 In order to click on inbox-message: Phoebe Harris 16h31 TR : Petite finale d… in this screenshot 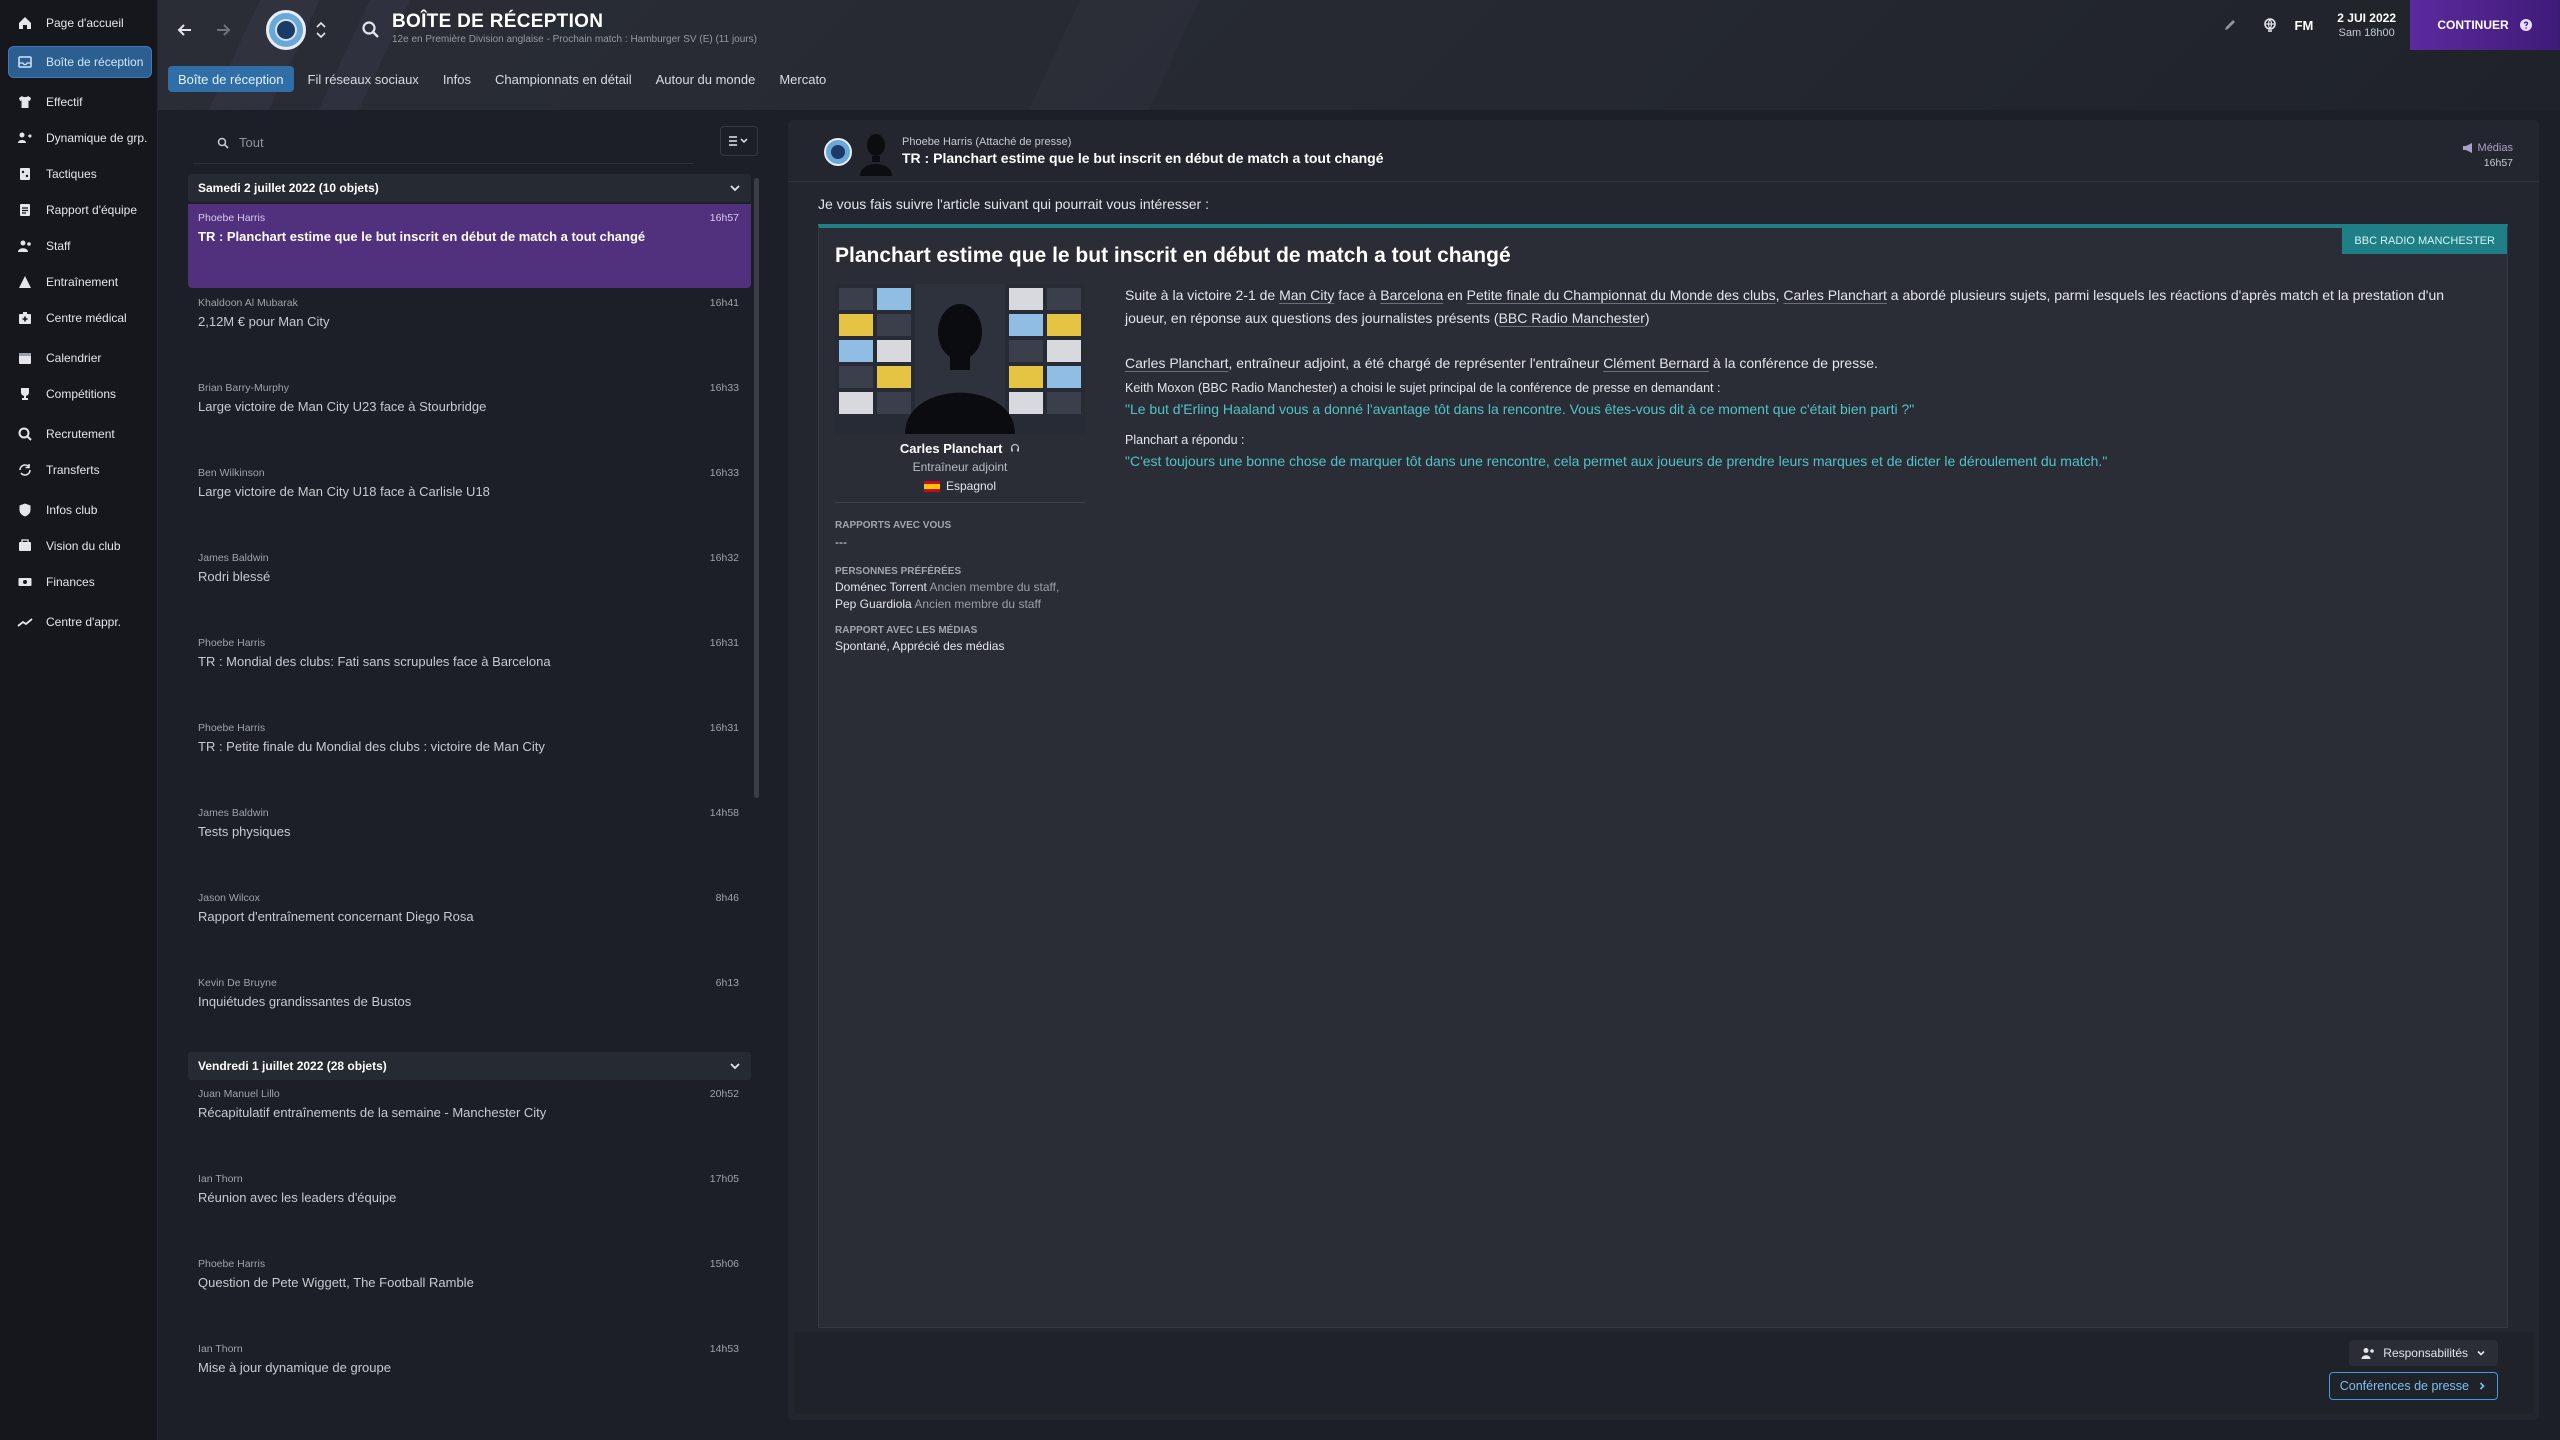, I will do `click(469, 756)`.